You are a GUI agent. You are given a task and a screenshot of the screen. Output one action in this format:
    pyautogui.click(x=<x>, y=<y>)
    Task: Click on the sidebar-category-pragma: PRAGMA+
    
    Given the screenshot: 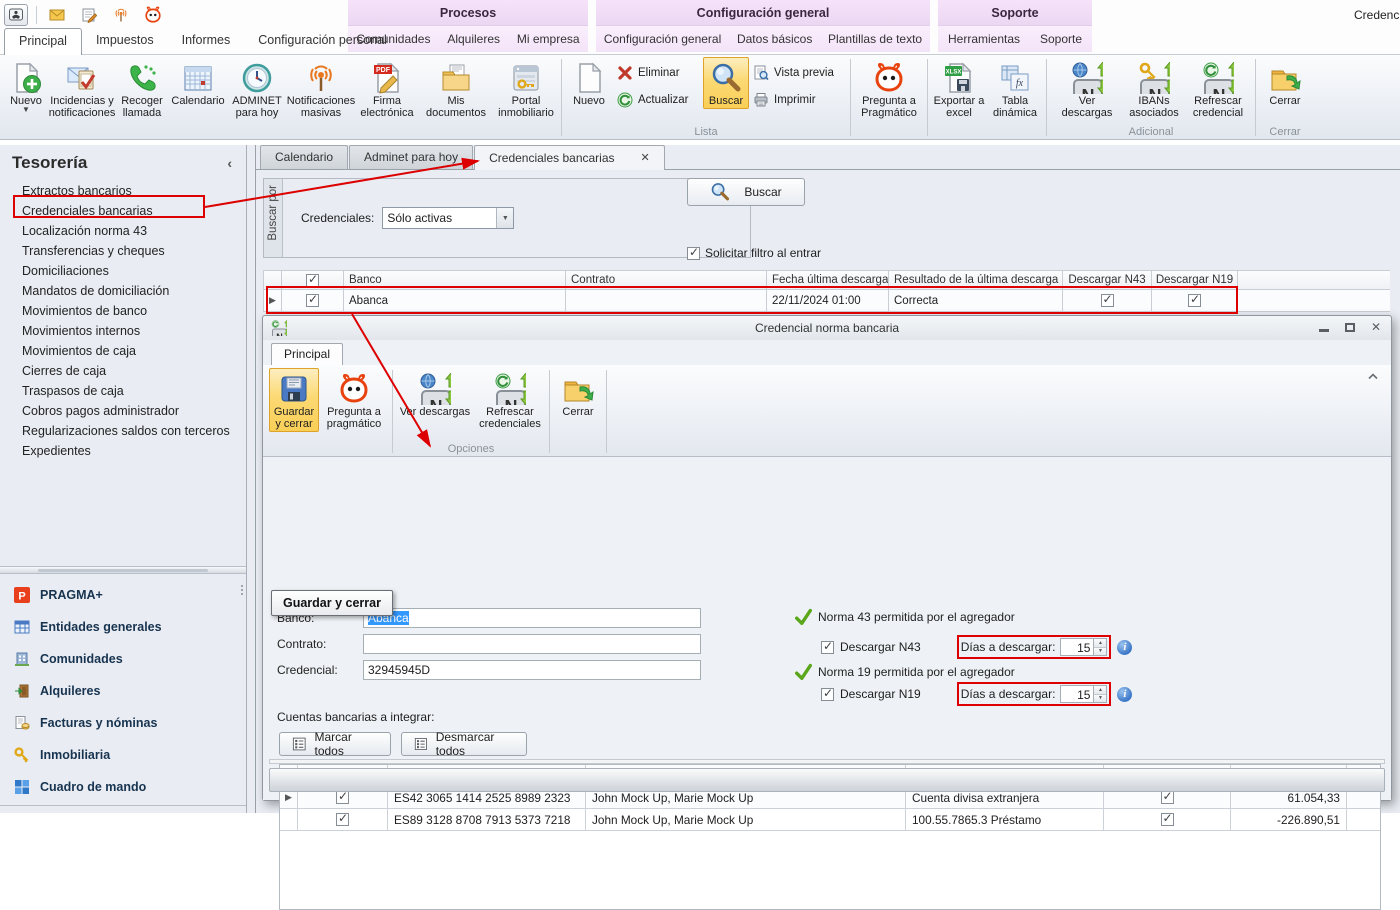 What is the action you would take?
    pyautogui.click(x=123, y=595)
    